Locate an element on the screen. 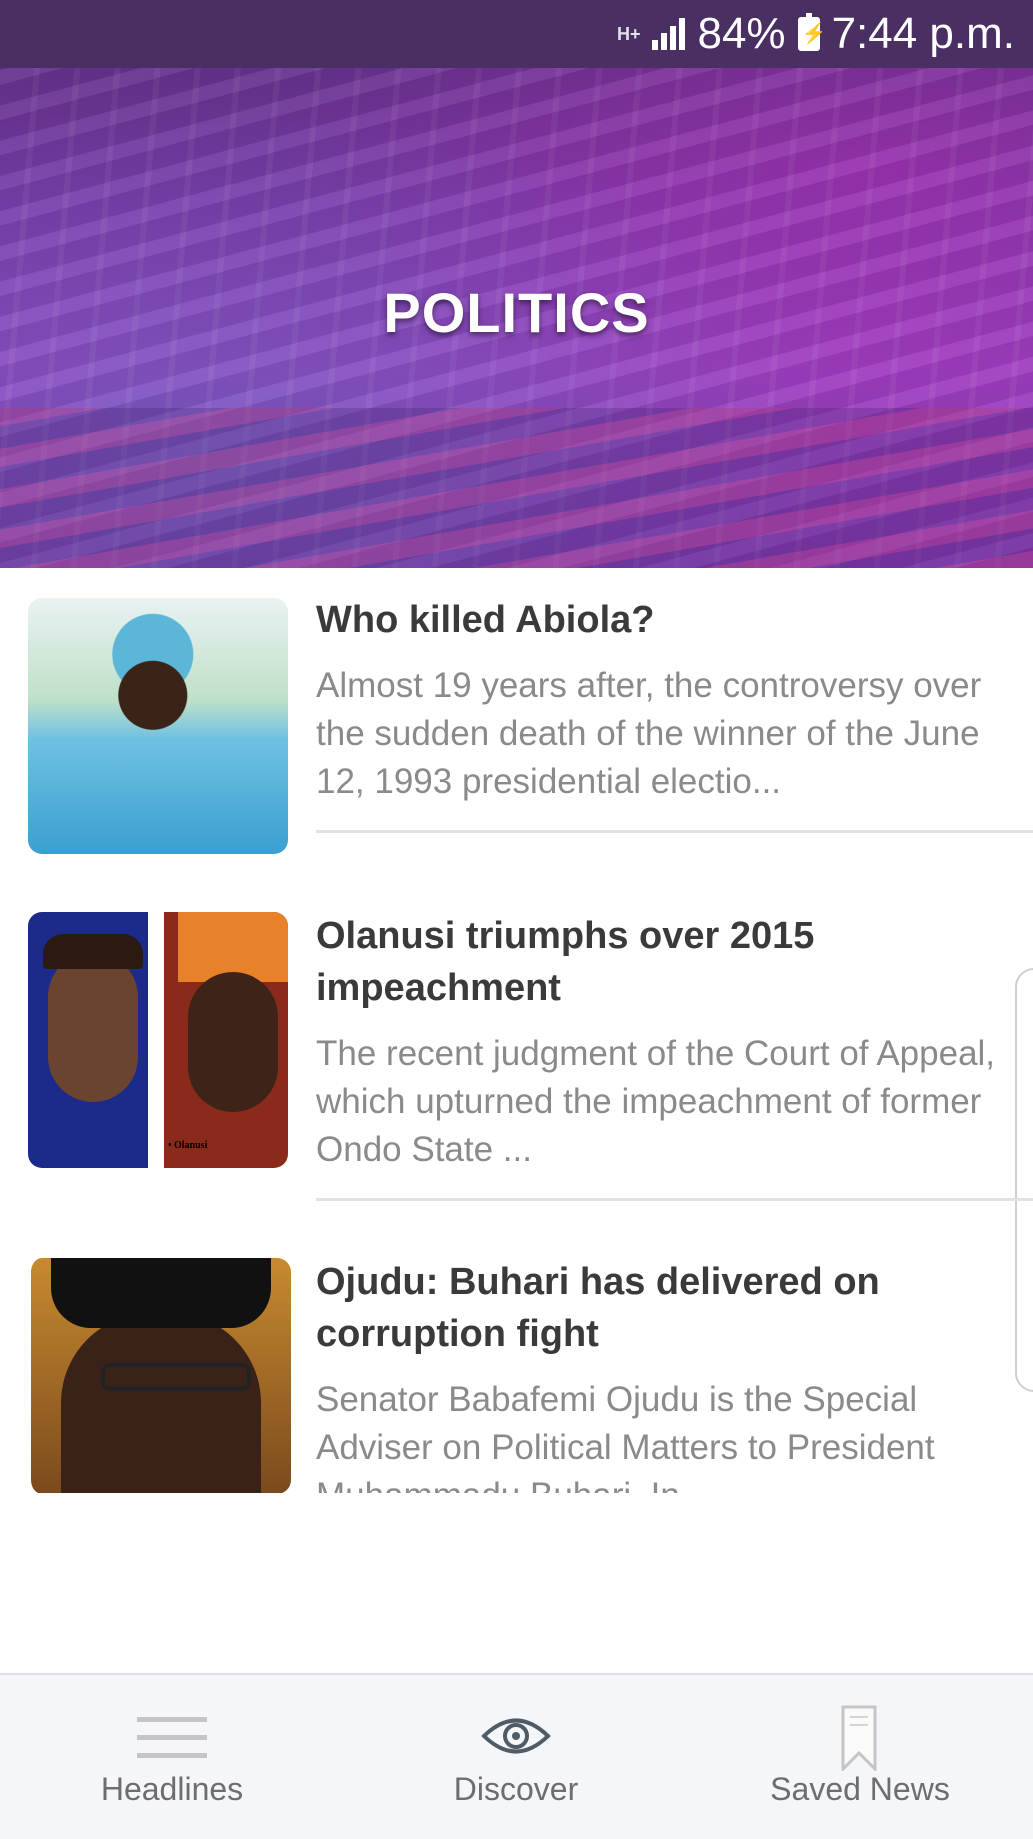 This screenshot has height=1839, width=1033. nav-headlines: Headlines is located at coordinates (172, 1757).